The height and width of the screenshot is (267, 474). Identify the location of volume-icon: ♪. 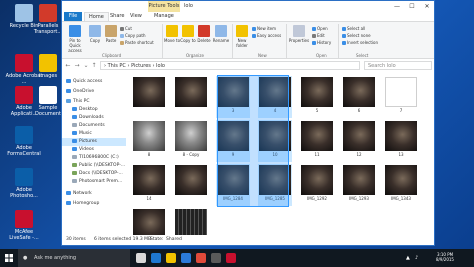
(416, 258).